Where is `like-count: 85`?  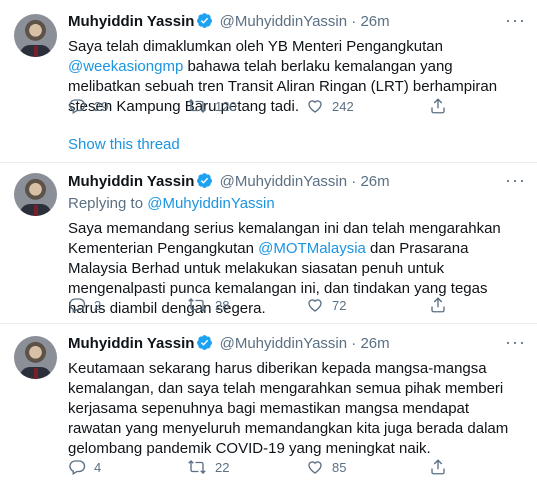 like-count: 85 is located at coordinates (339, 467).